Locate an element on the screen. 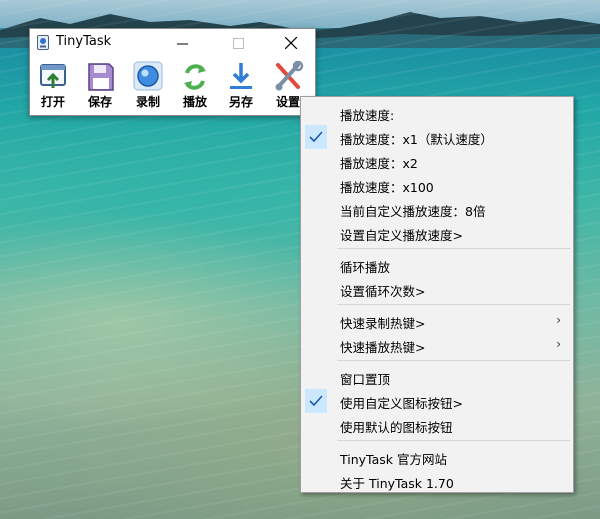  menu-item-official-website: TinyTask 官方网站 is located at coordinates (437, 457).